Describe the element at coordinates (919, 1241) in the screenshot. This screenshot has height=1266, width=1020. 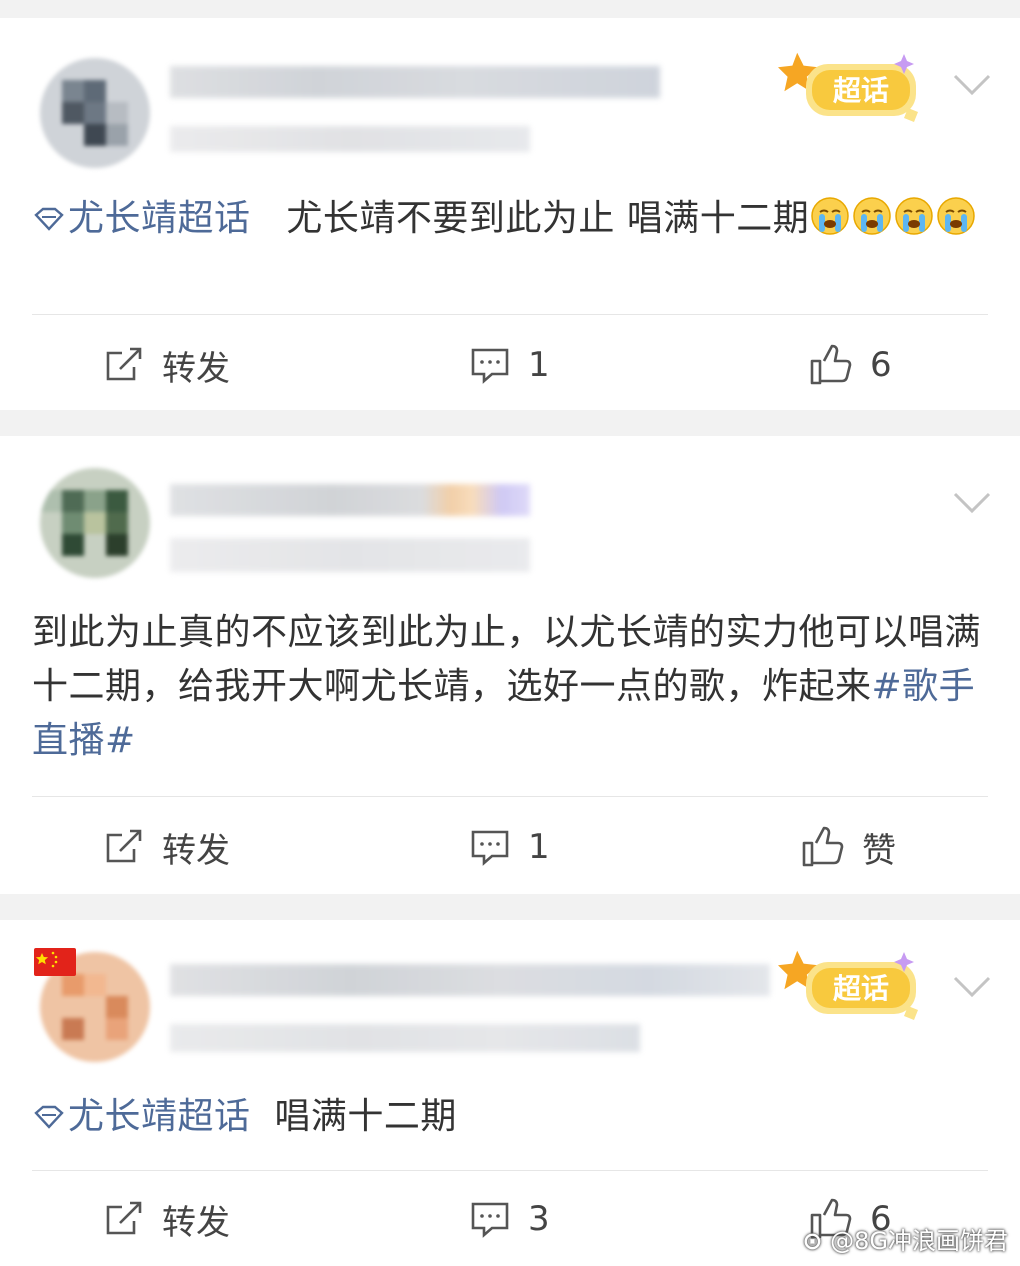
I see `watermark-text: @8G冲浪画饼君` at that location.